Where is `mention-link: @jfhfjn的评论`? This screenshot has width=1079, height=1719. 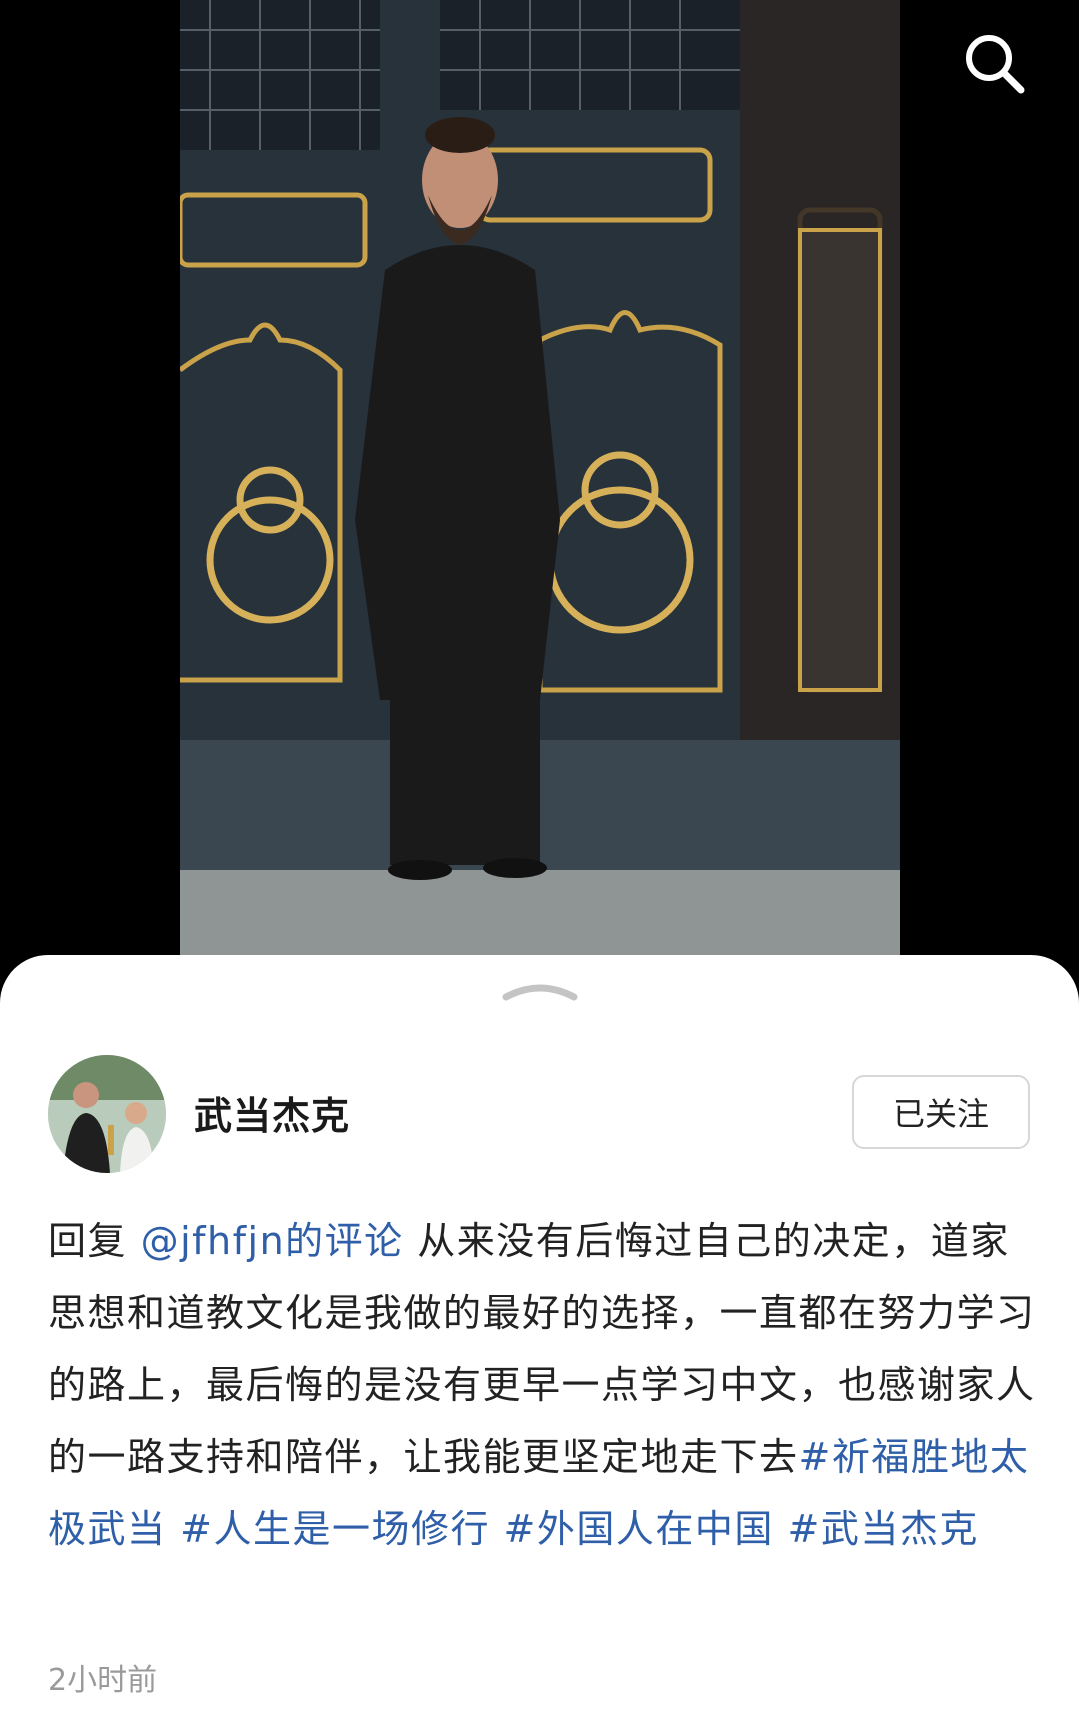 mention-link: @jfhfjn的评论 is located at coordinates (272, 1241).